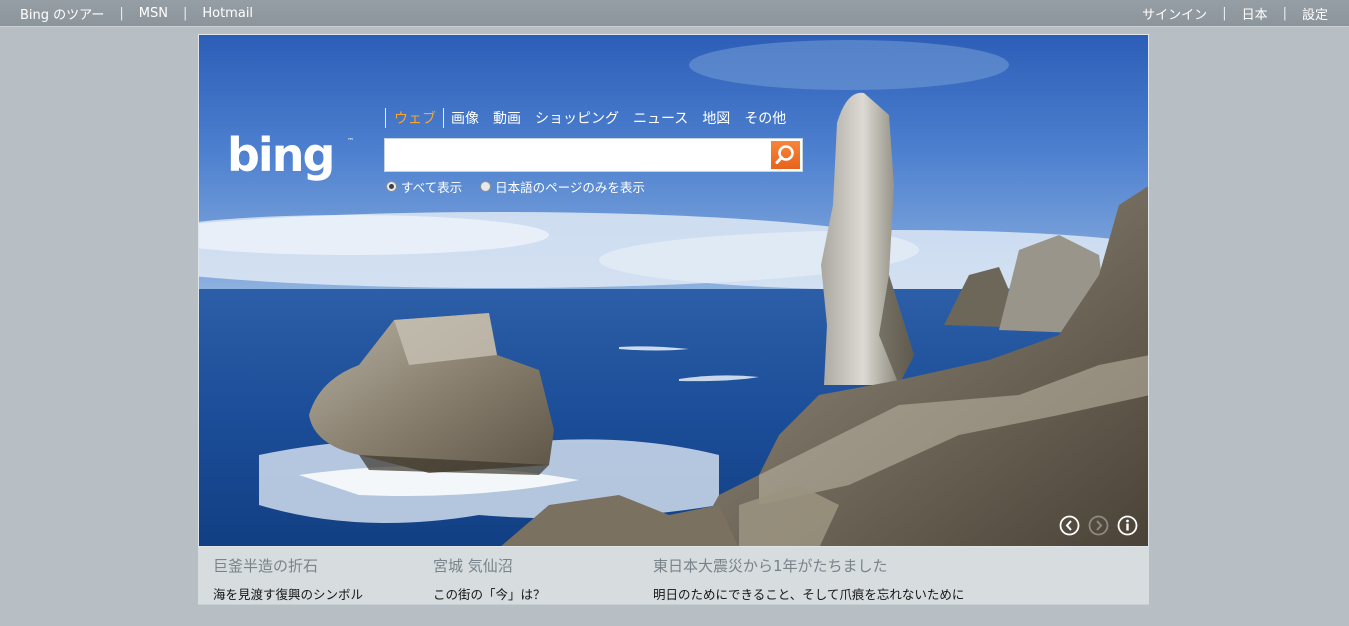  I want to click on scope-japanese-option: 日本語のページのみを表示, so click(562, 186).